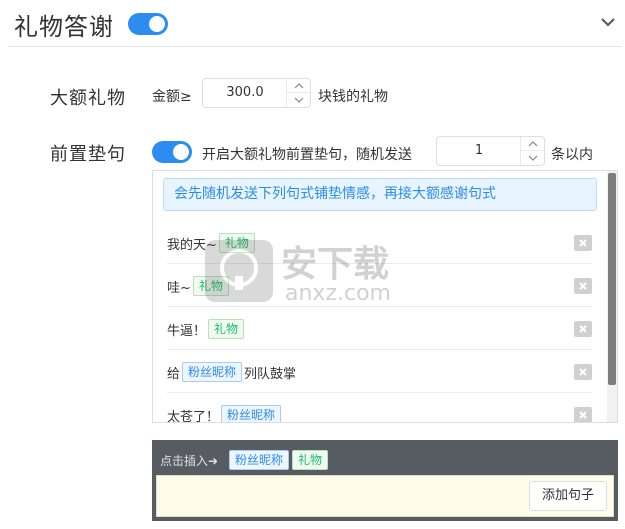  Describe the element at coordinates (192, 245) in the screenshot. I see `phrase-text: 我的天~` at that location.